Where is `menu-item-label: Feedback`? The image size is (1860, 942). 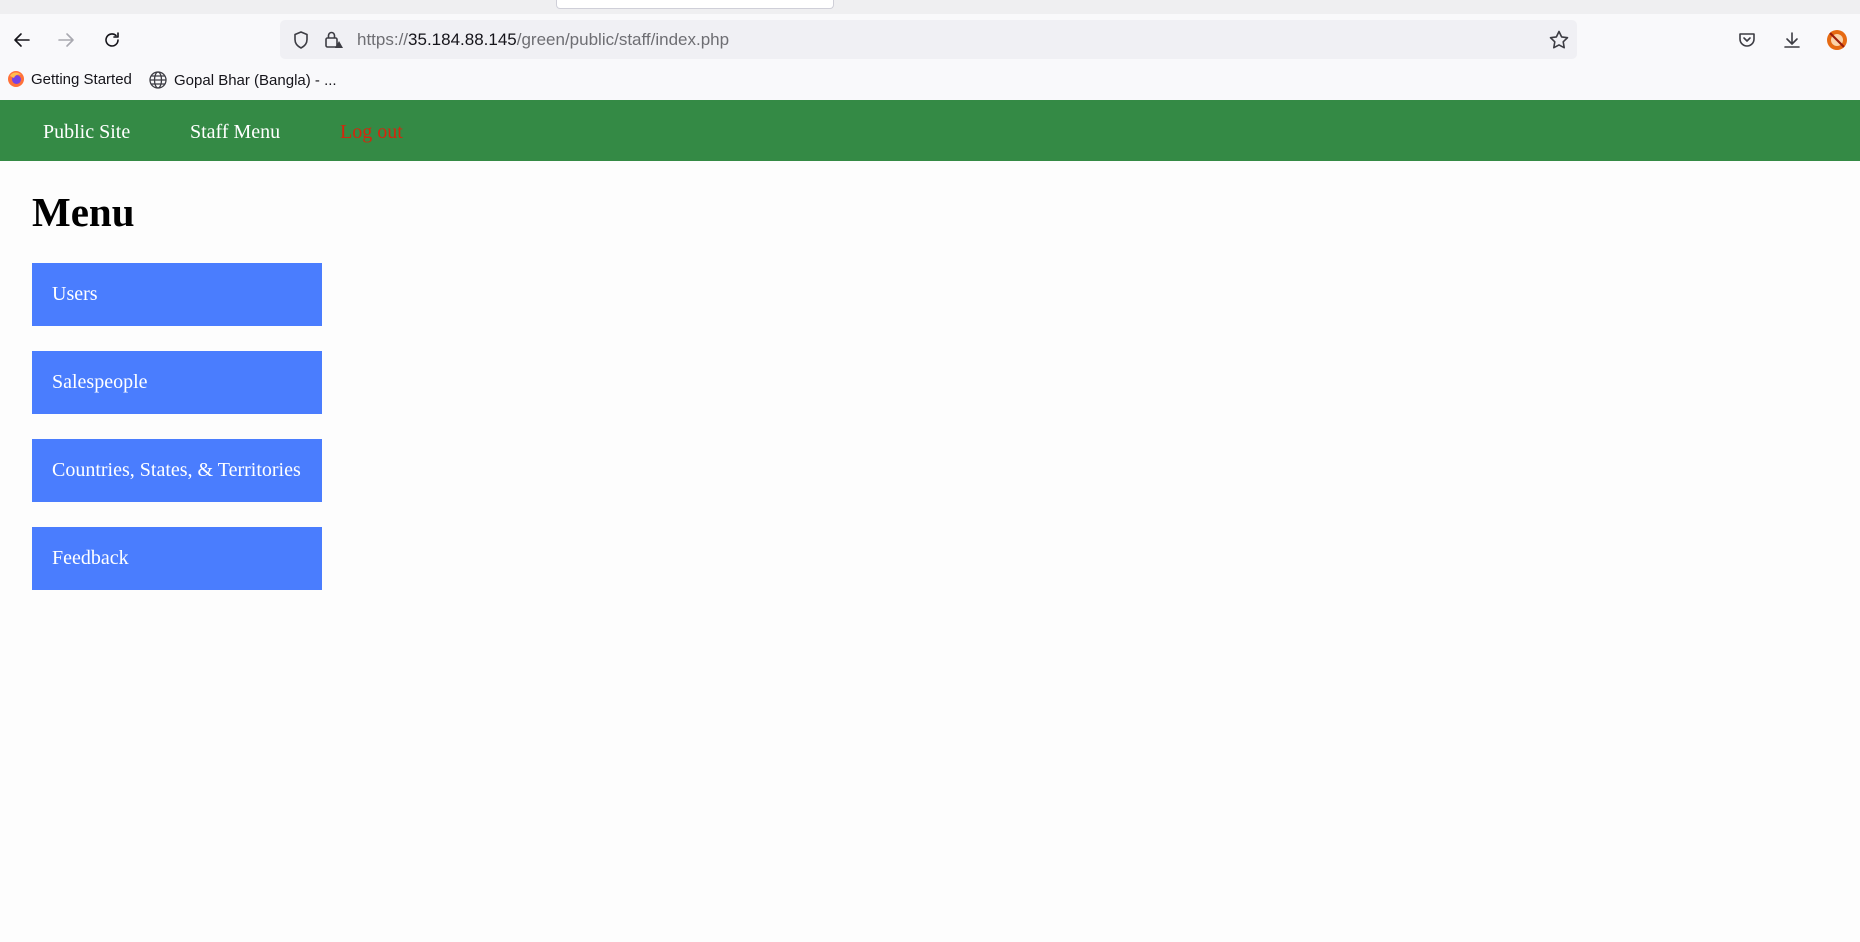 menu-item-label: Feedback is located at coordinates (90, 558).